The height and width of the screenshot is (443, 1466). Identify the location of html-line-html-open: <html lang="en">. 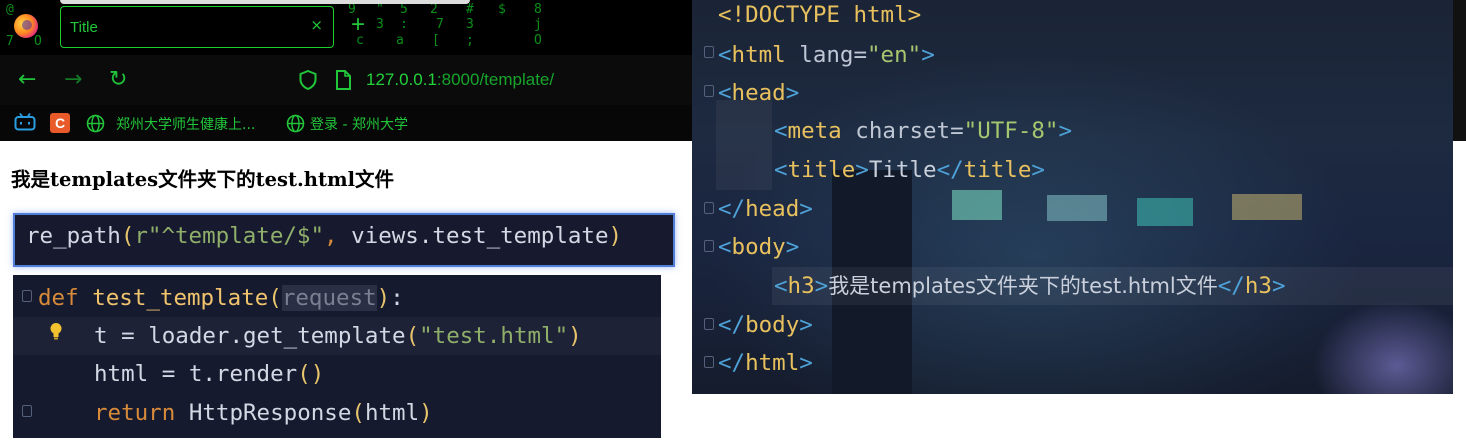
(826, 55).